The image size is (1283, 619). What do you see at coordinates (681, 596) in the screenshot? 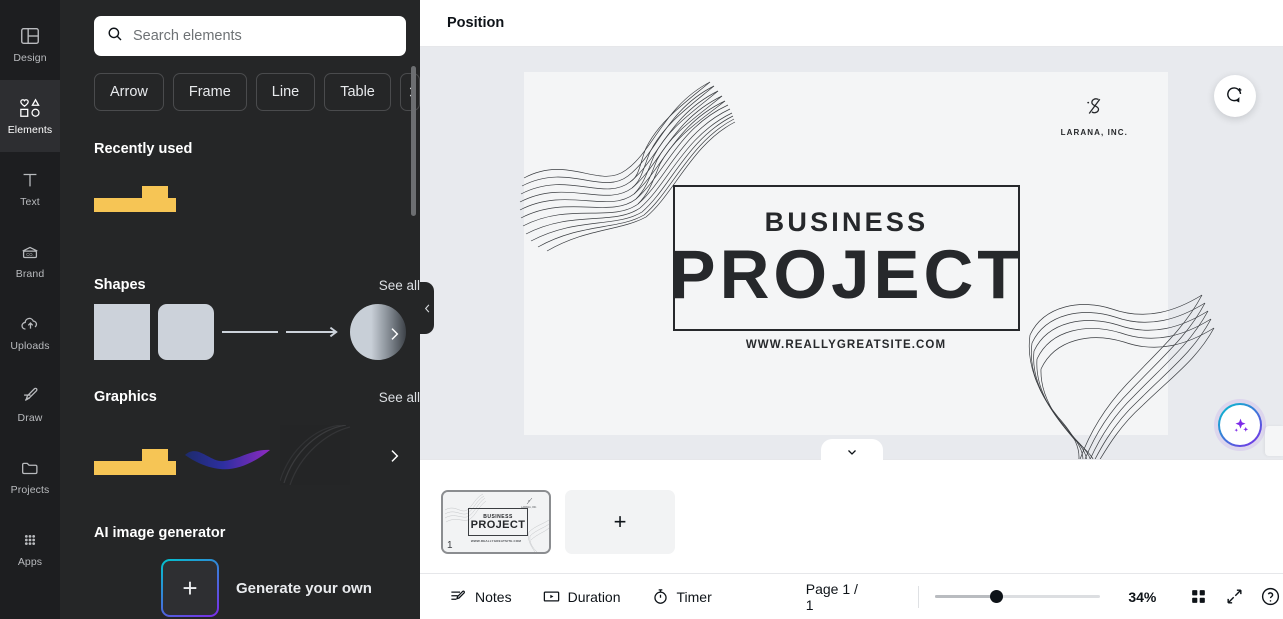
I see `timer-button: Timer` at bounding box center [681, 596].